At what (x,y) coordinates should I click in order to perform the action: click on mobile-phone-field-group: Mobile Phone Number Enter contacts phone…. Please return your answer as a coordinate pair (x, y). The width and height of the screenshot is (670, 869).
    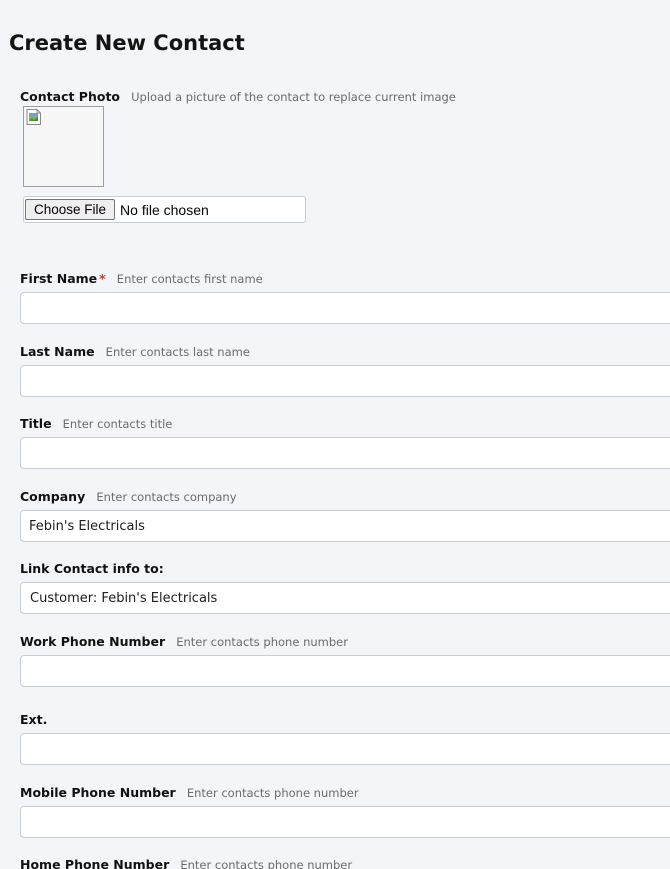
    Looking at the image, I should click on (345, 810).